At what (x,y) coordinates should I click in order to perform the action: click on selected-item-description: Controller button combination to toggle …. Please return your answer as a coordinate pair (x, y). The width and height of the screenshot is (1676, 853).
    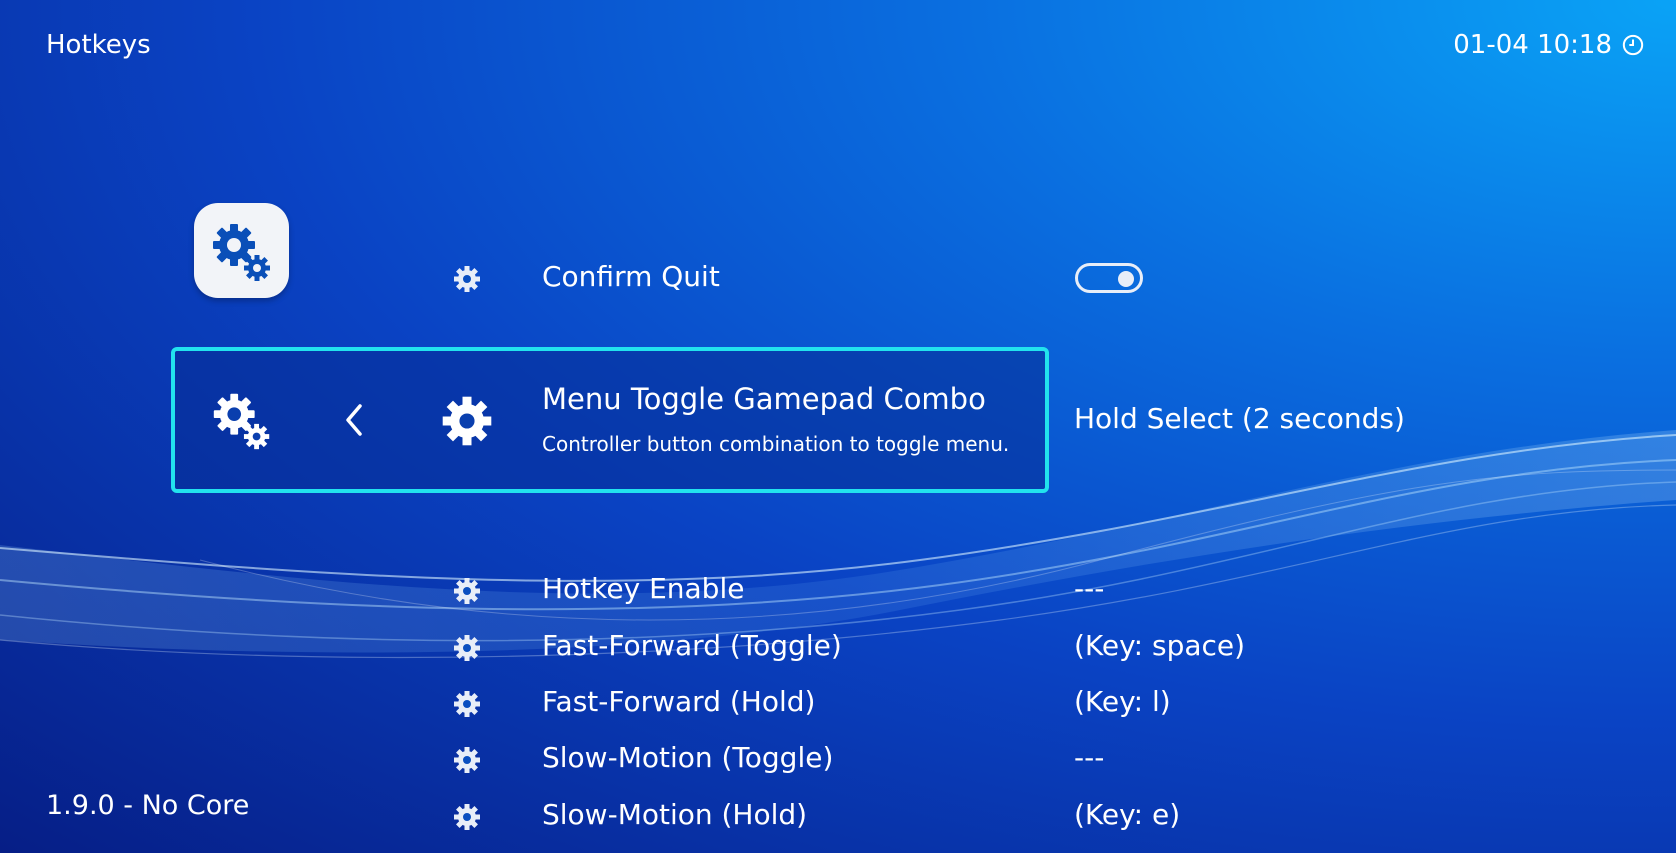
    Looking at the image, I should click on (776, 444).